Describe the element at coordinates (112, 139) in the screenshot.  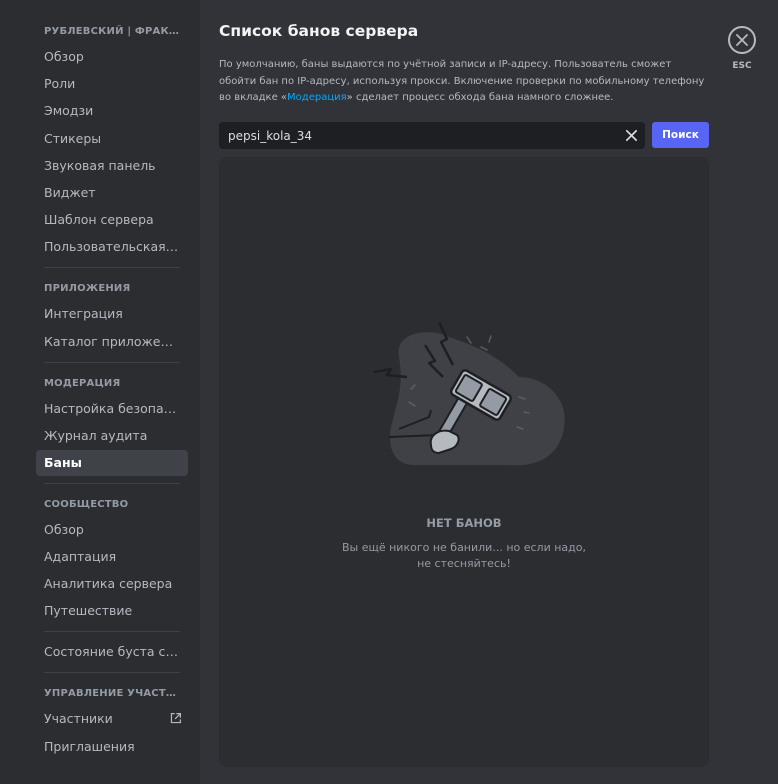
I see `sidebar-item-stickers: Стикеры` at that location.